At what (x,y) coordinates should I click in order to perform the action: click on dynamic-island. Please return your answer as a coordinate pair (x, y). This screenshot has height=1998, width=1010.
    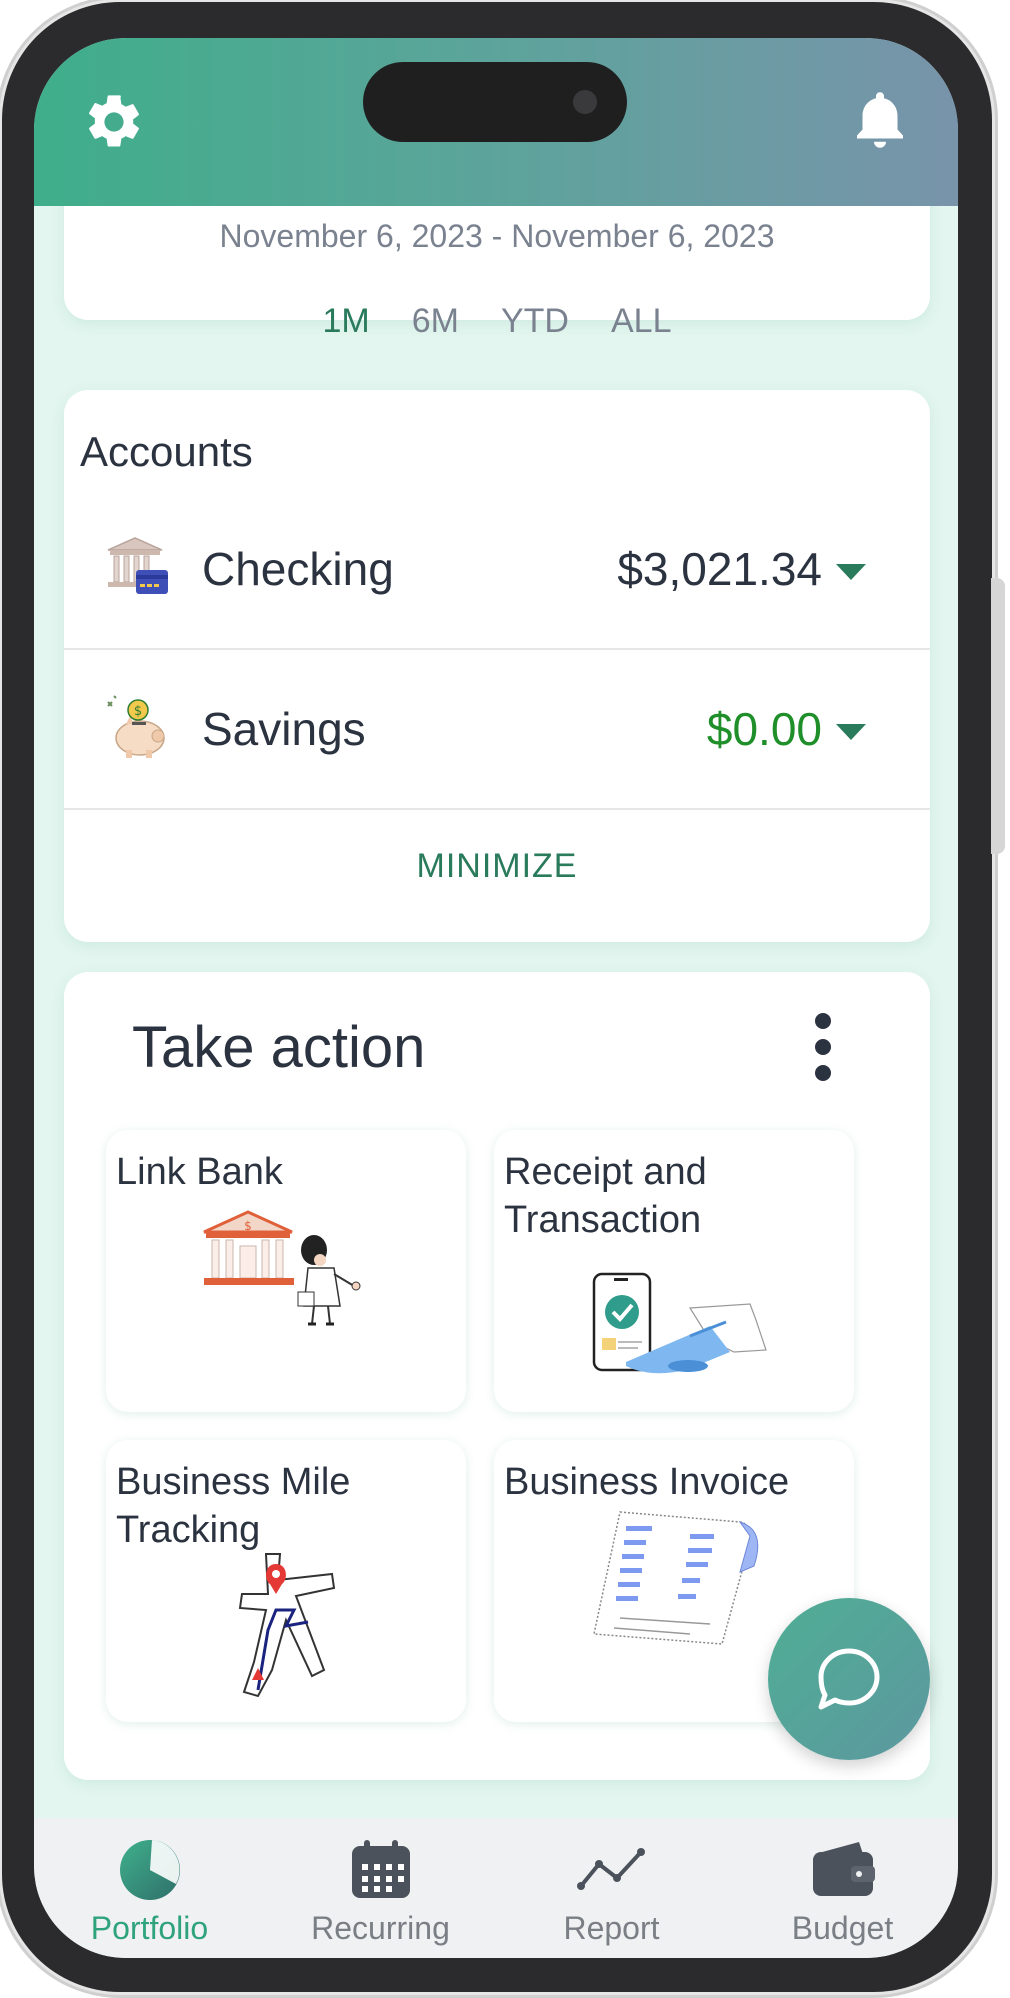
    Looking at the image, I should click on (495, 102).